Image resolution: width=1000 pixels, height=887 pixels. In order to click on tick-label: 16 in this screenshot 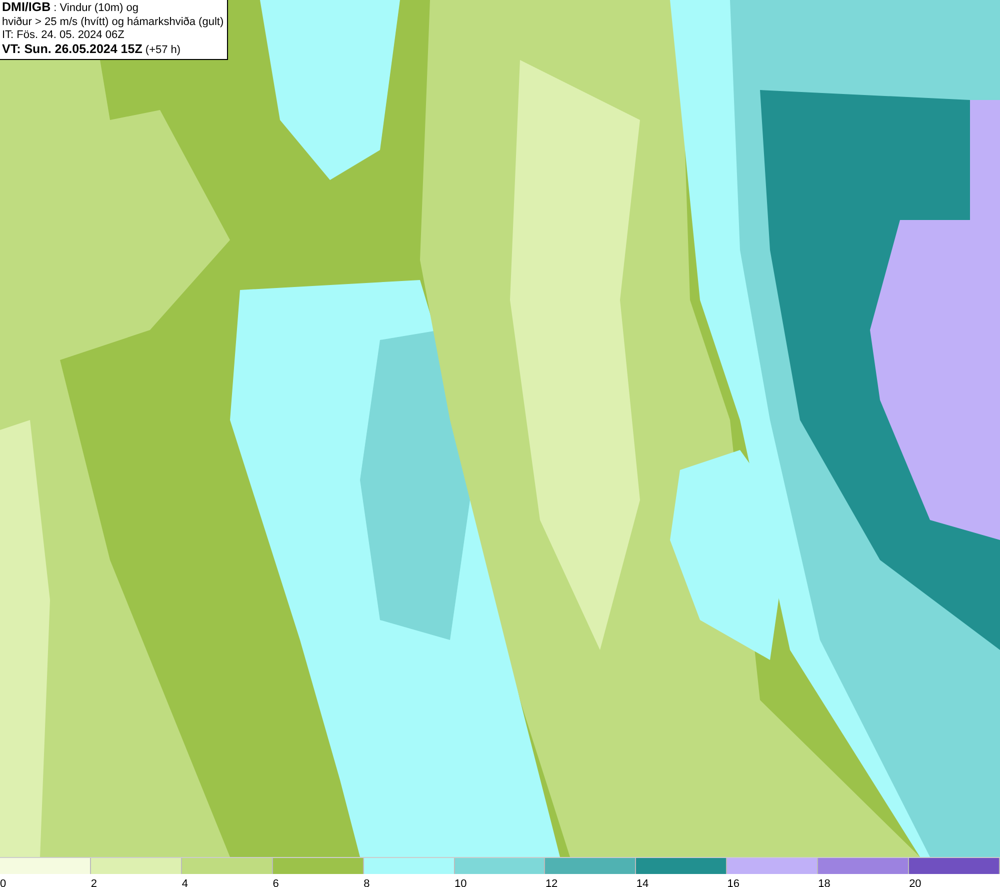, I will do `click(733, 882)`.